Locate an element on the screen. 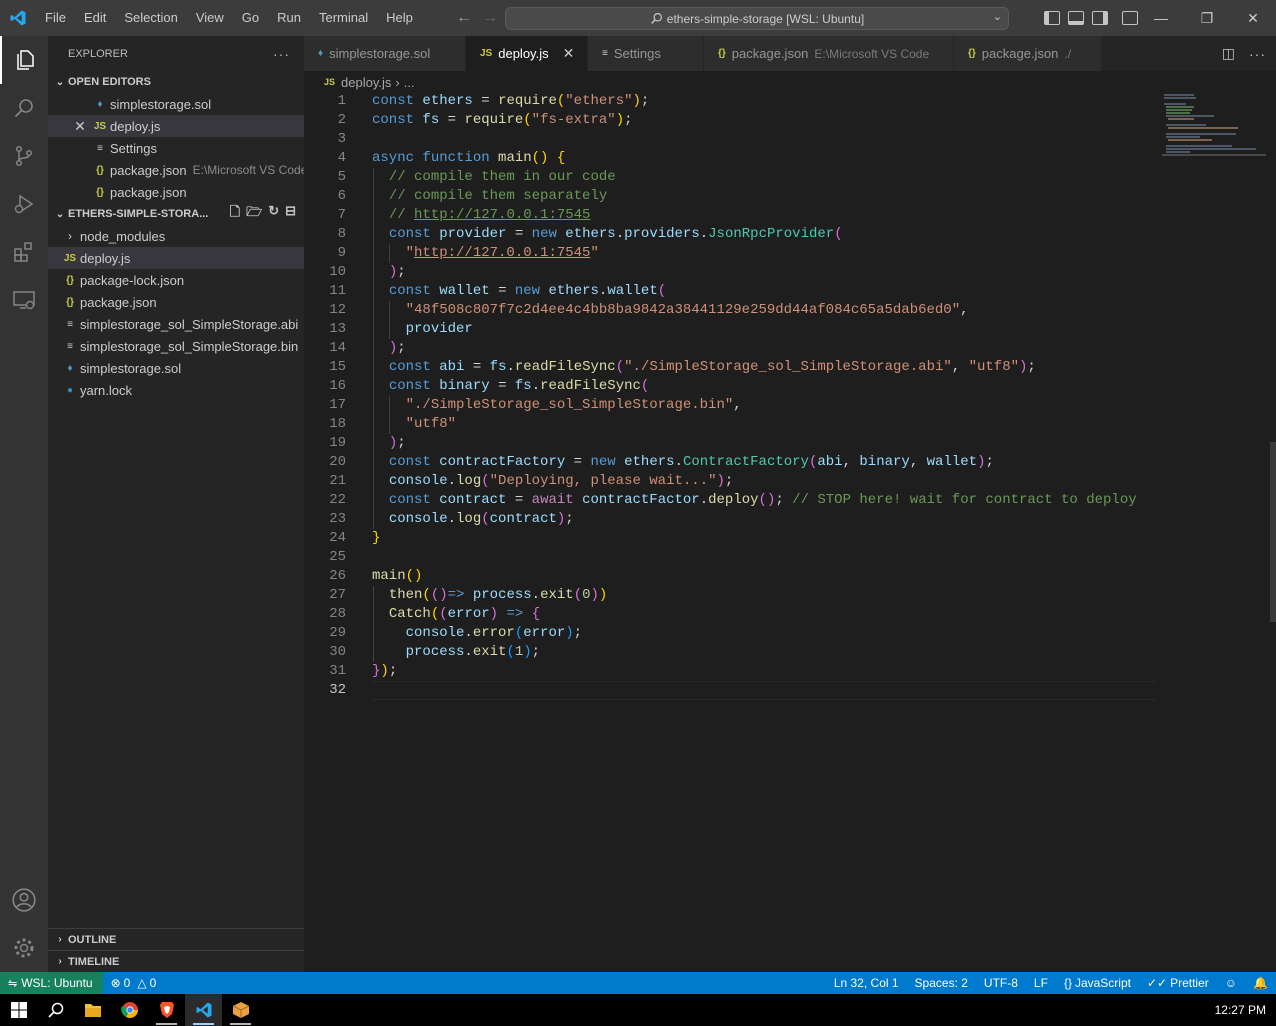  split-editor-icon: ◫ is located at coordinates (1228, 53).